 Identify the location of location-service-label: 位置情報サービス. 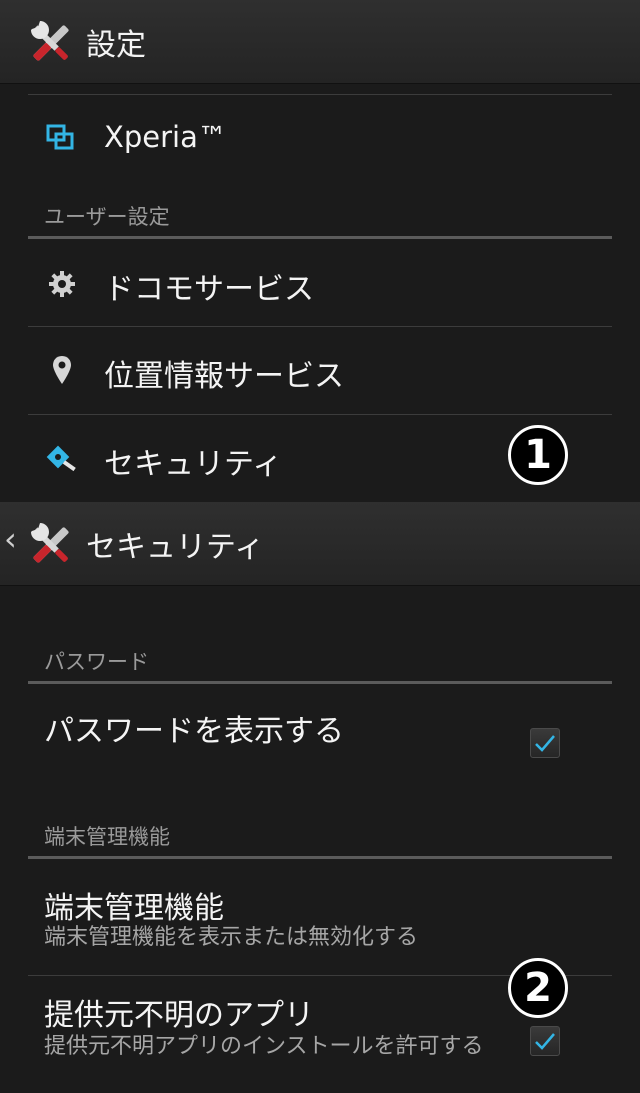
(224, 376).